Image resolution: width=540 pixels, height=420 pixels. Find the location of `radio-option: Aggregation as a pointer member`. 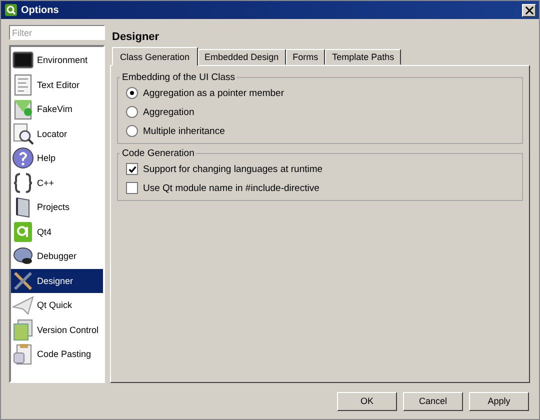

radio-option: Aggregation as a pointer member is located at coordinates (320, 93).